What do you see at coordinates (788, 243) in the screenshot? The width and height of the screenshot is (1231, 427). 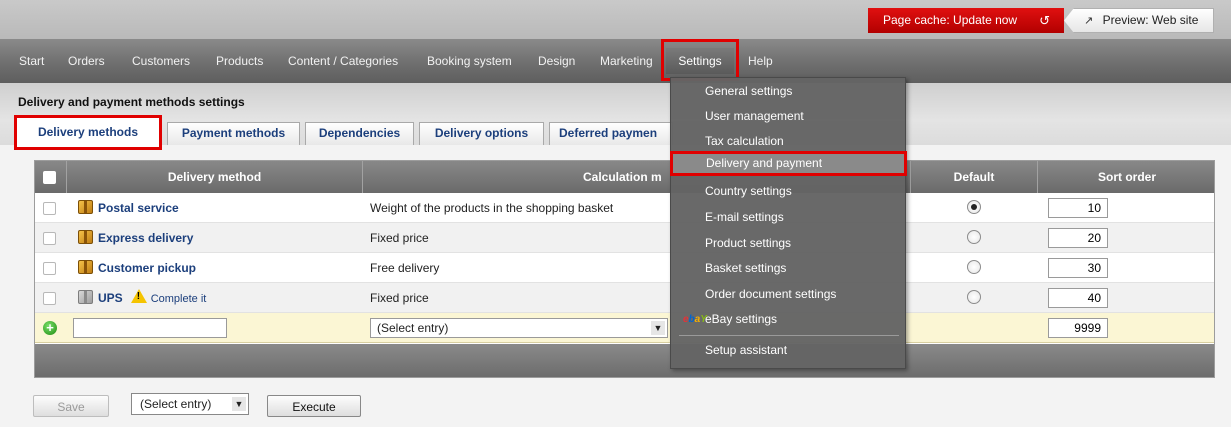 I see `menu-item-product-settings: Product settings` at bounding box center [788, 243].